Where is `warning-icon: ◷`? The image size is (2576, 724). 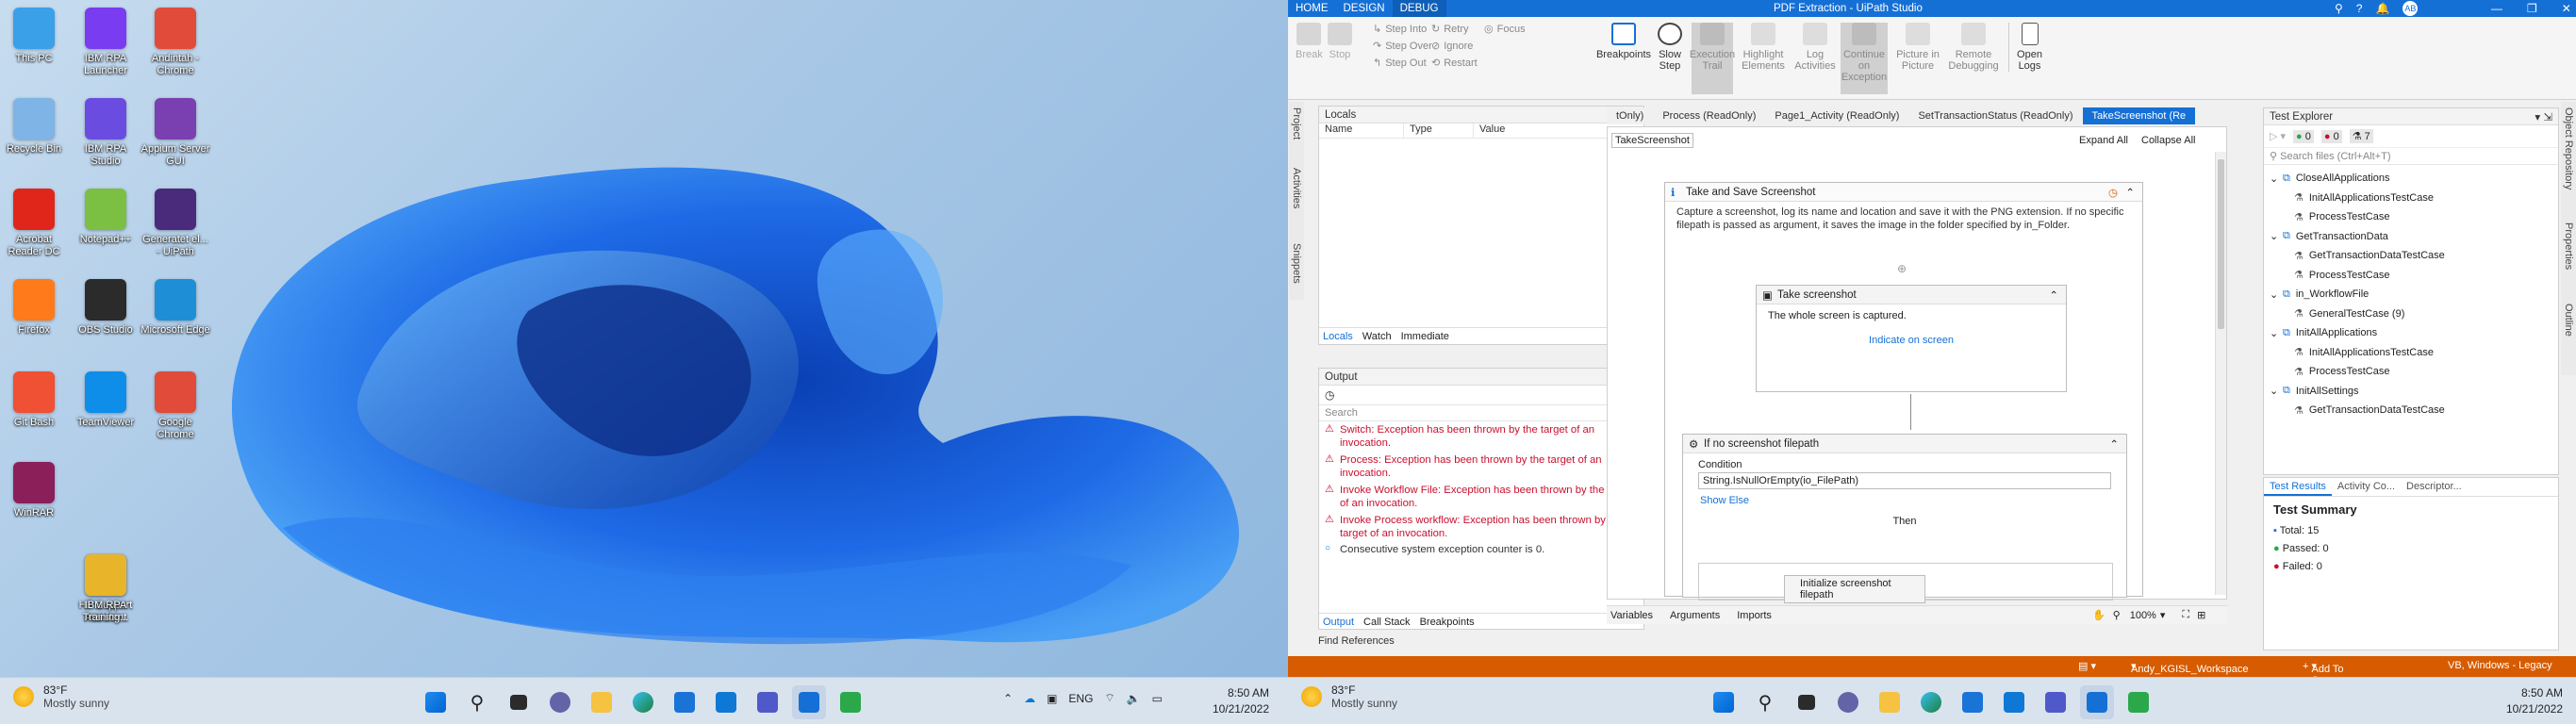 warning-icon: ◷ is located at coordinates (2113, 192).